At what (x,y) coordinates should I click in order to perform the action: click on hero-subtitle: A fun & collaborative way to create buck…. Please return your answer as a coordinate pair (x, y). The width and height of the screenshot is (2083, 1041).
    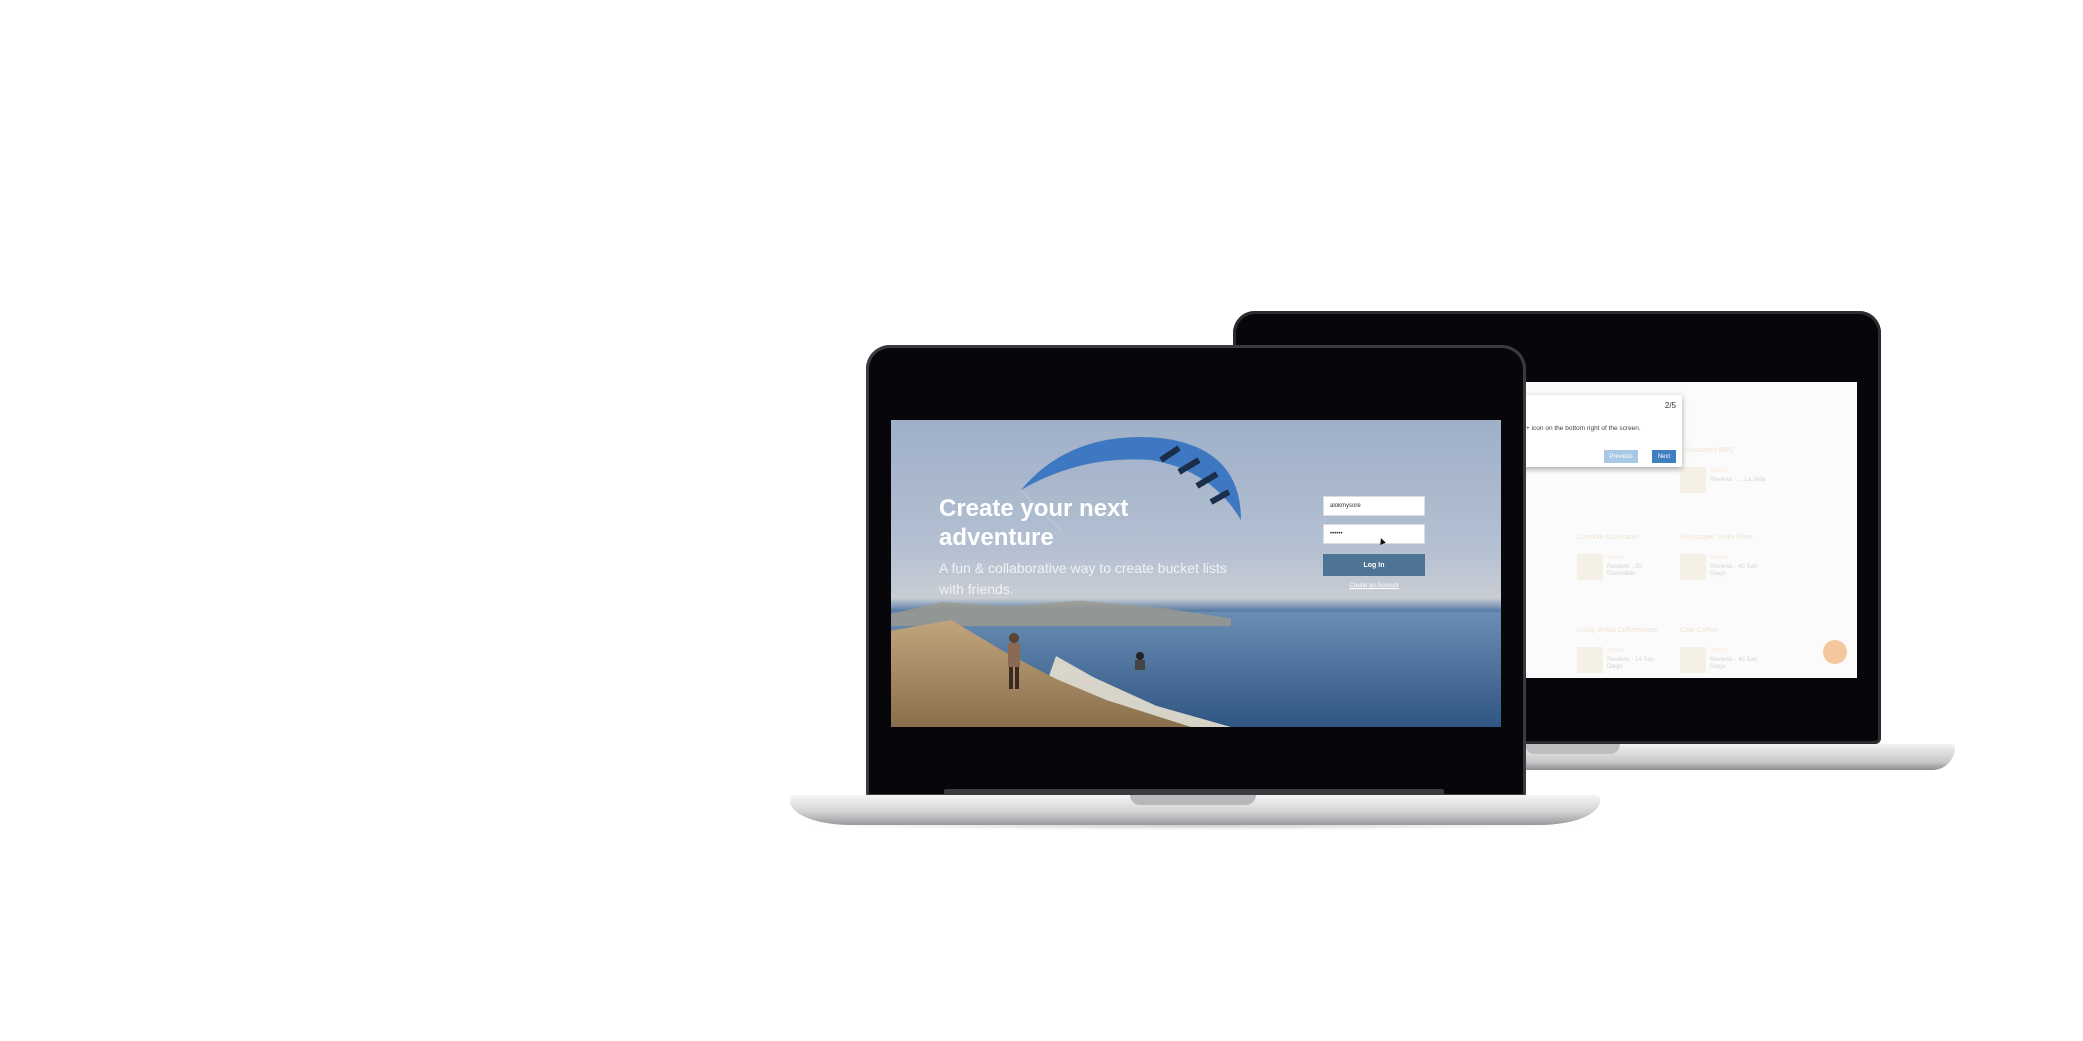
    Looking at the image, I should click on (1083, 578).